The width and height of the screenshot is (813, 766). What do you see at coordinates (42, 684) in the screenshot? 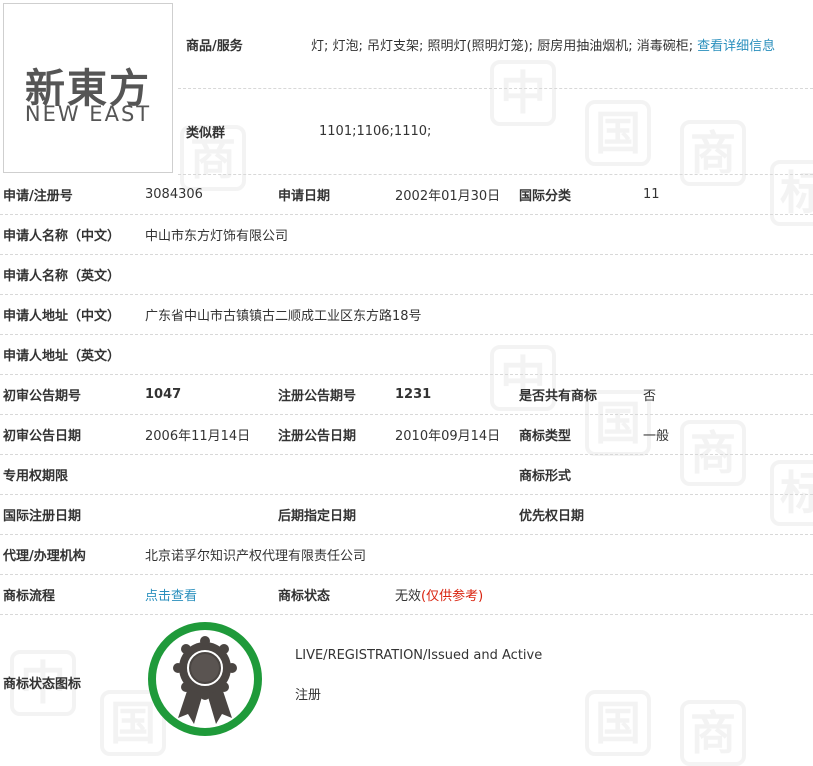
I see `status-icon-label: 商标状态图标` at bounding box center [42, 684].